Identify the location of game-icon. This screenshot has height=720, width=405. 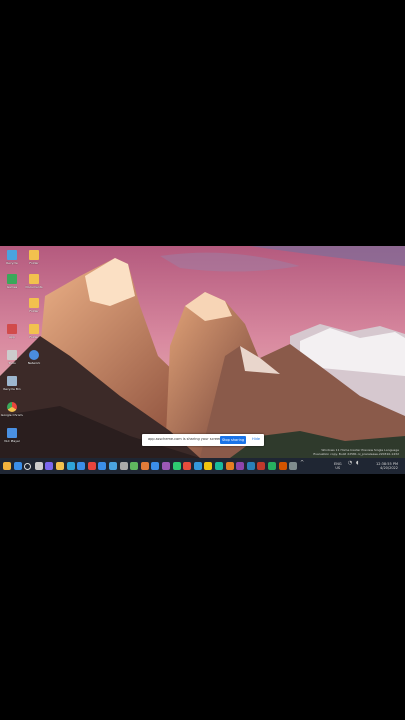
(12, 279).